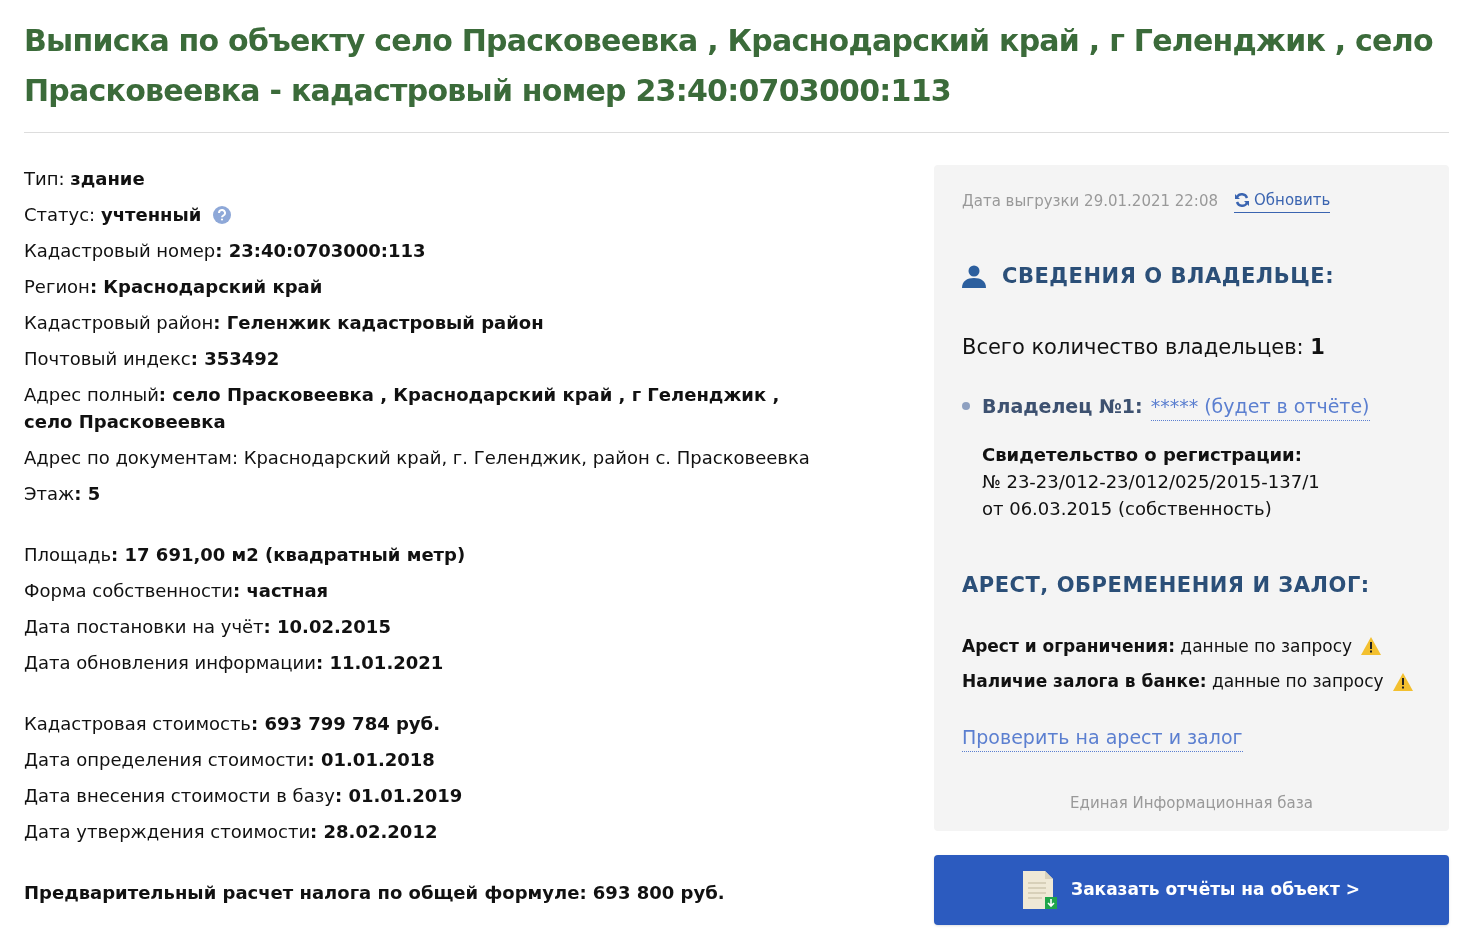 Image resolution: width=1473 pixels, height=950 pixels. I want to click on order-reports-button: Заказать отчёты на объект >, so click(1191, 889).